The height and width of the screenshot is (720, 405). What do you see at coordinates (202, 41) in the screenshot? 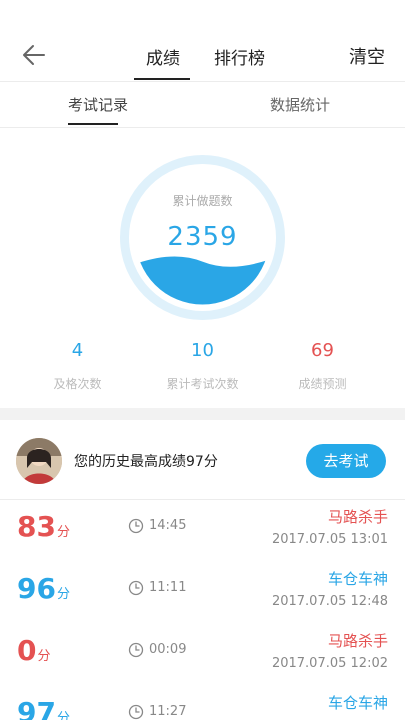
I see `top-bar: 成绩 排行榜 清空` at bounding box center [202, 41].